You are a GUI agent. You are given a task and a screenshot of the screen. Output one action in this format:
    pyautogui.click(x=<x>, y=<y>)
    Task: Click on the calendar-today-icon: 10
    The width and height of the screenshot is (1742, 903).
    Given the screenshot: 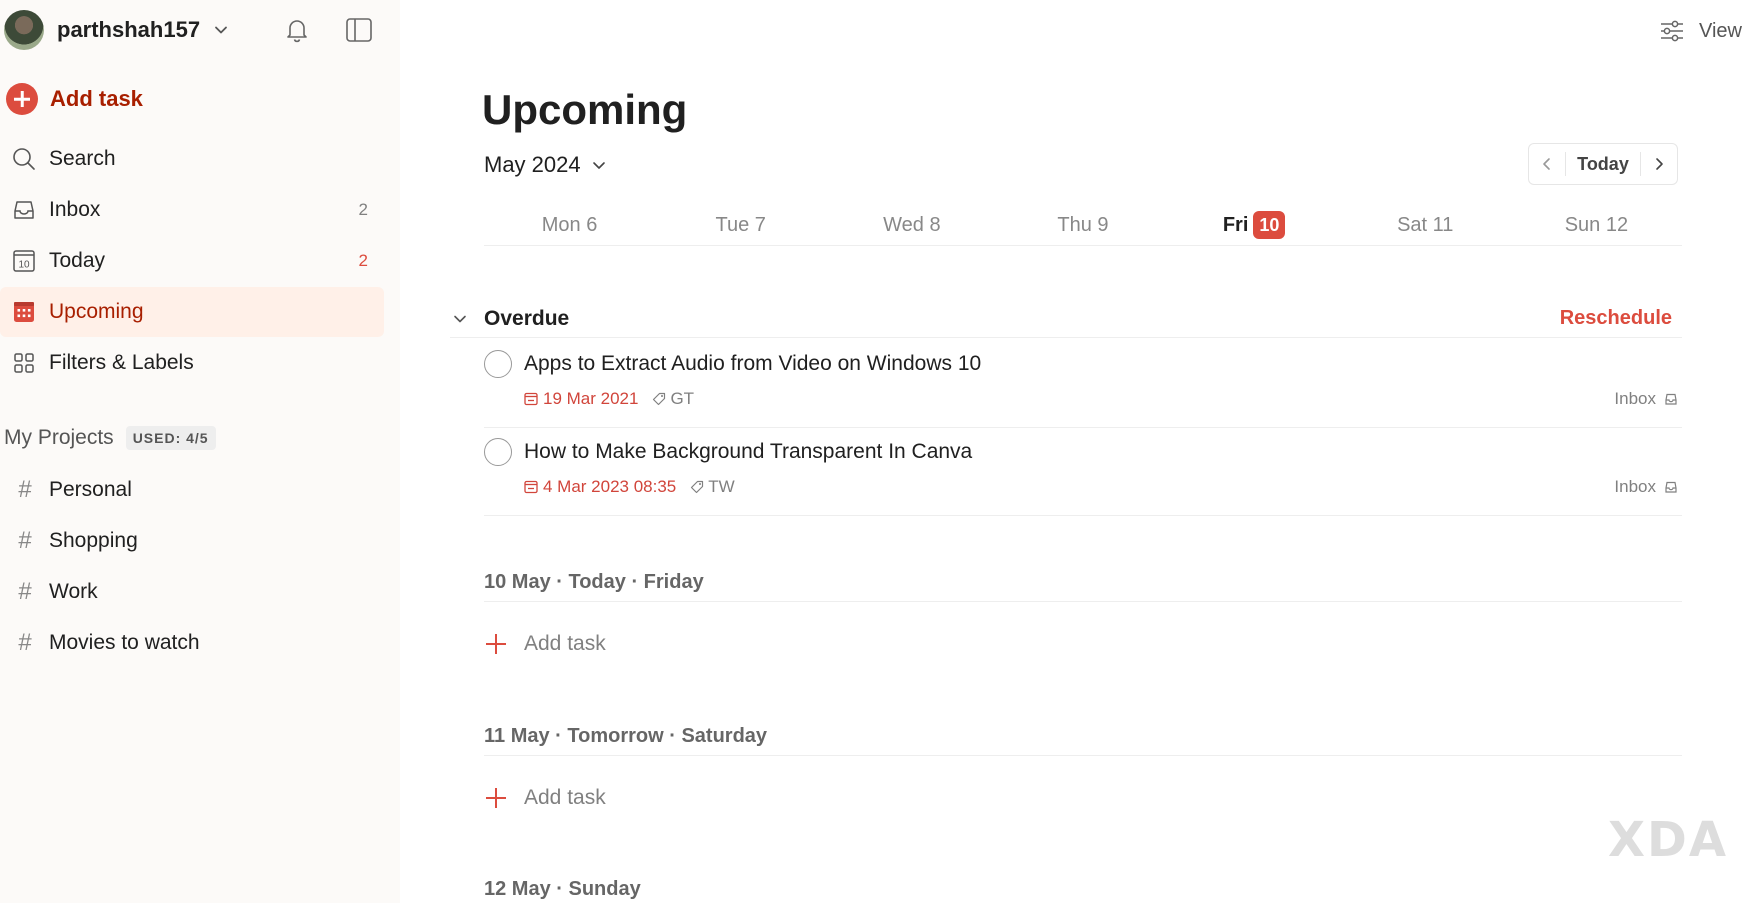 What is the action you would take?
    pyautogui.click(x=24, y=261)
    